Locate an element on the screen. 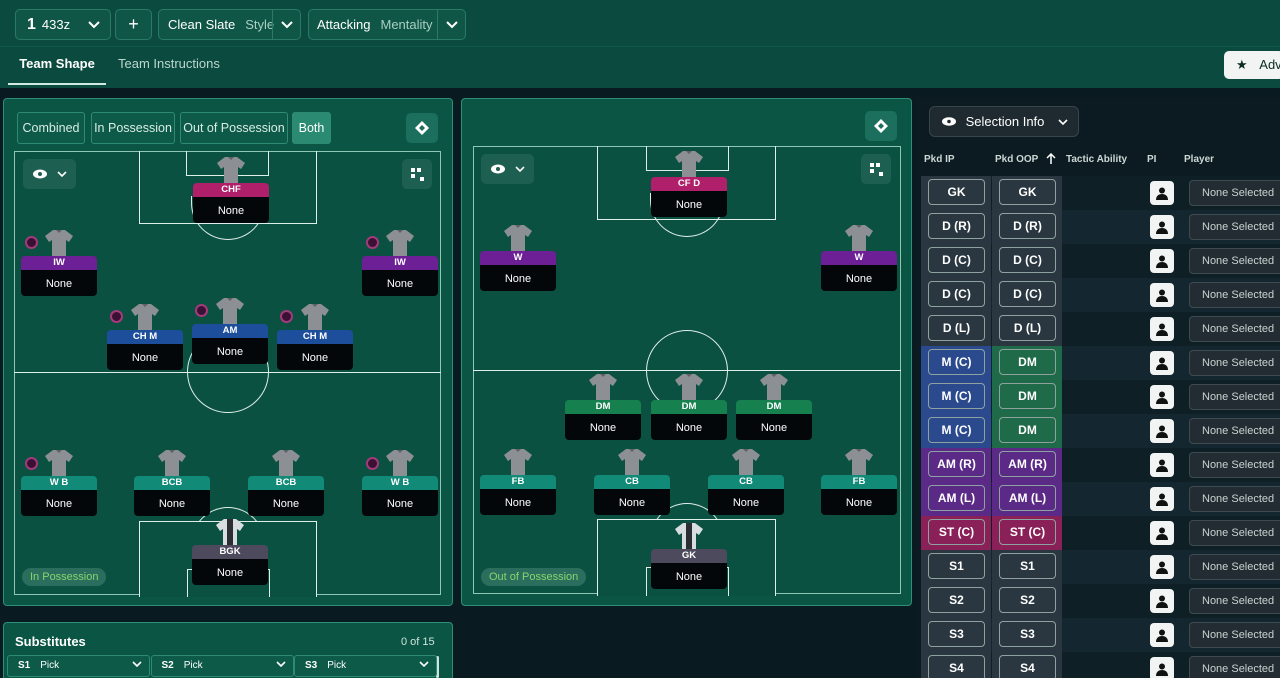 The image size is (1280, 678). style-dropdown: Clean Slate Style is located at coordinates (229, 24).